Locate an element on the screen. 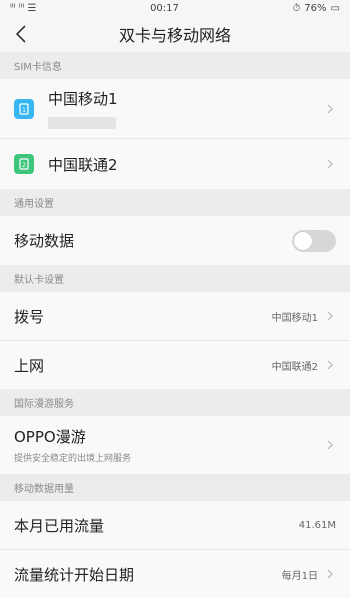 The width and height of the screenshot is (350, 598). general-list: 移动数据 is located at coordinates (175, 240).